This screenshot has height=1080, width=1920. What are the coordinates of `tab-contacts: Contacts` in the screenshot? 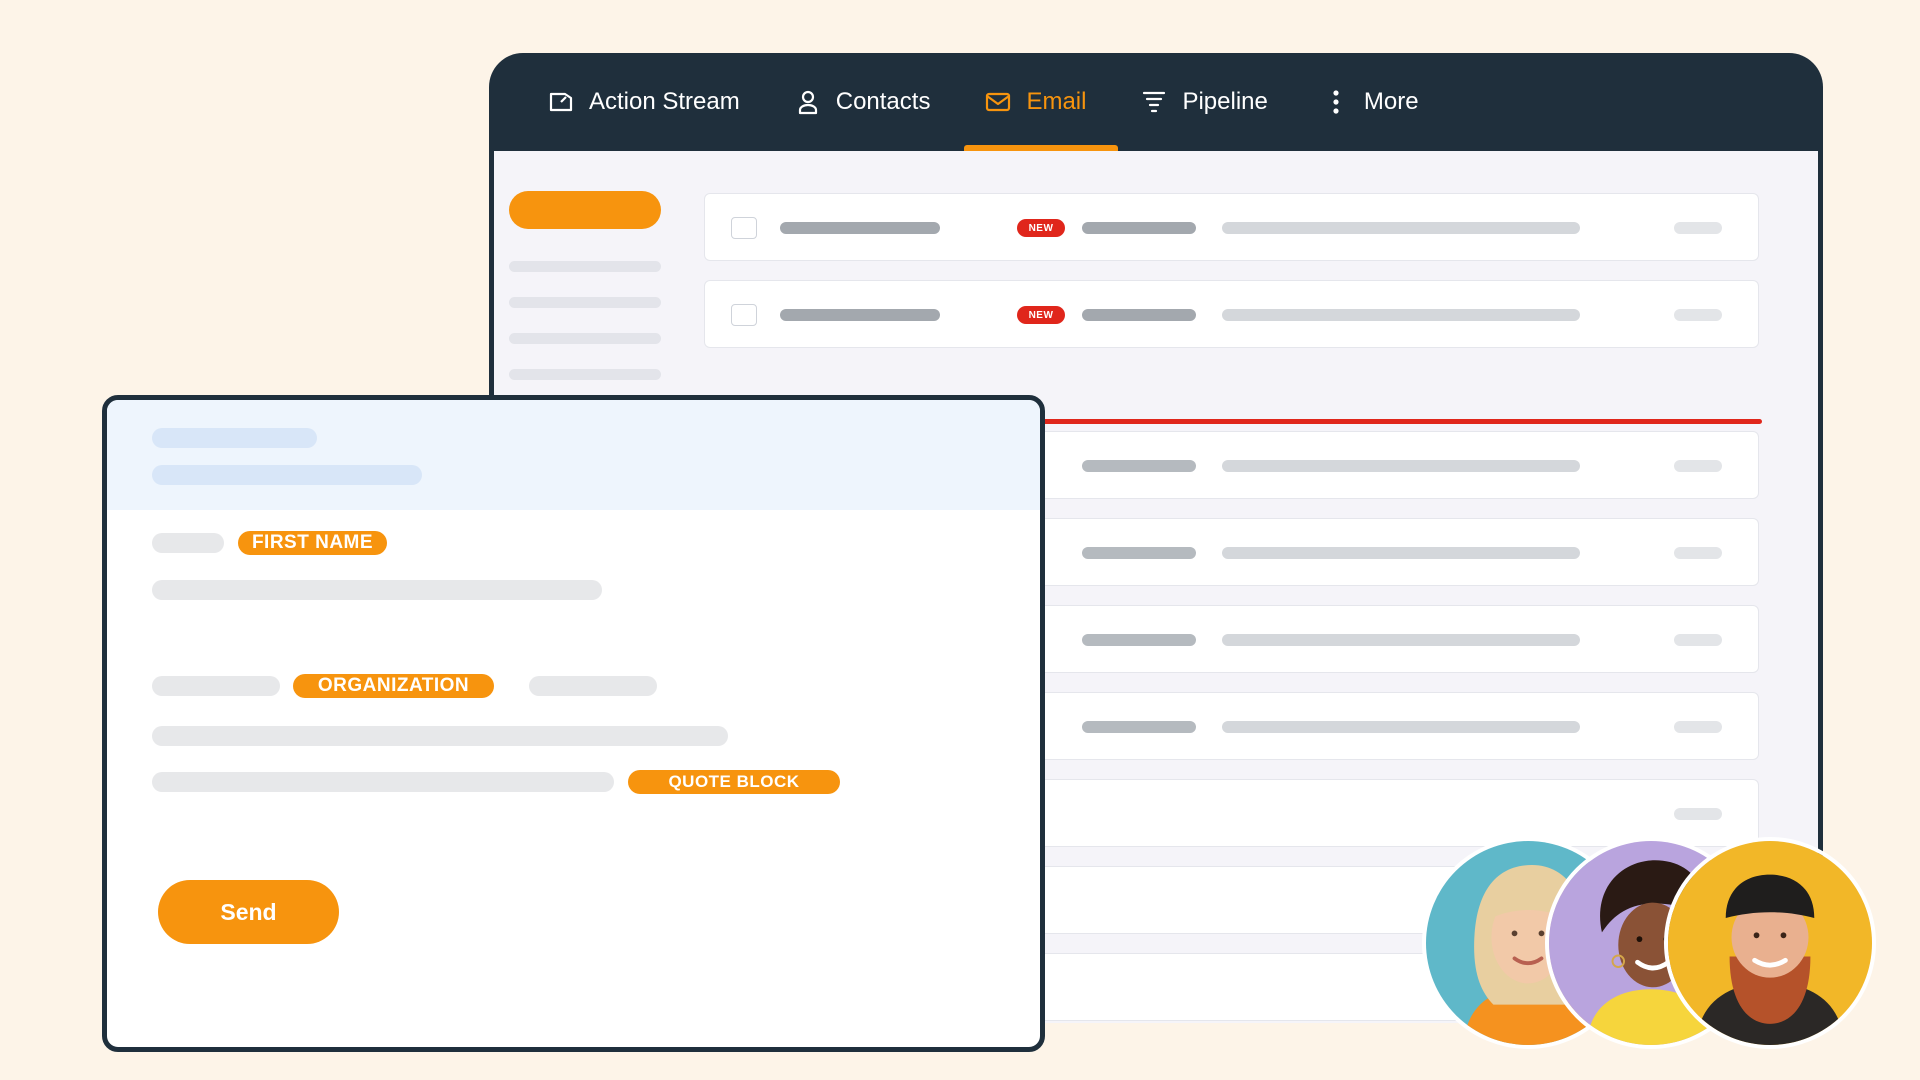 It's located at (862, 102).